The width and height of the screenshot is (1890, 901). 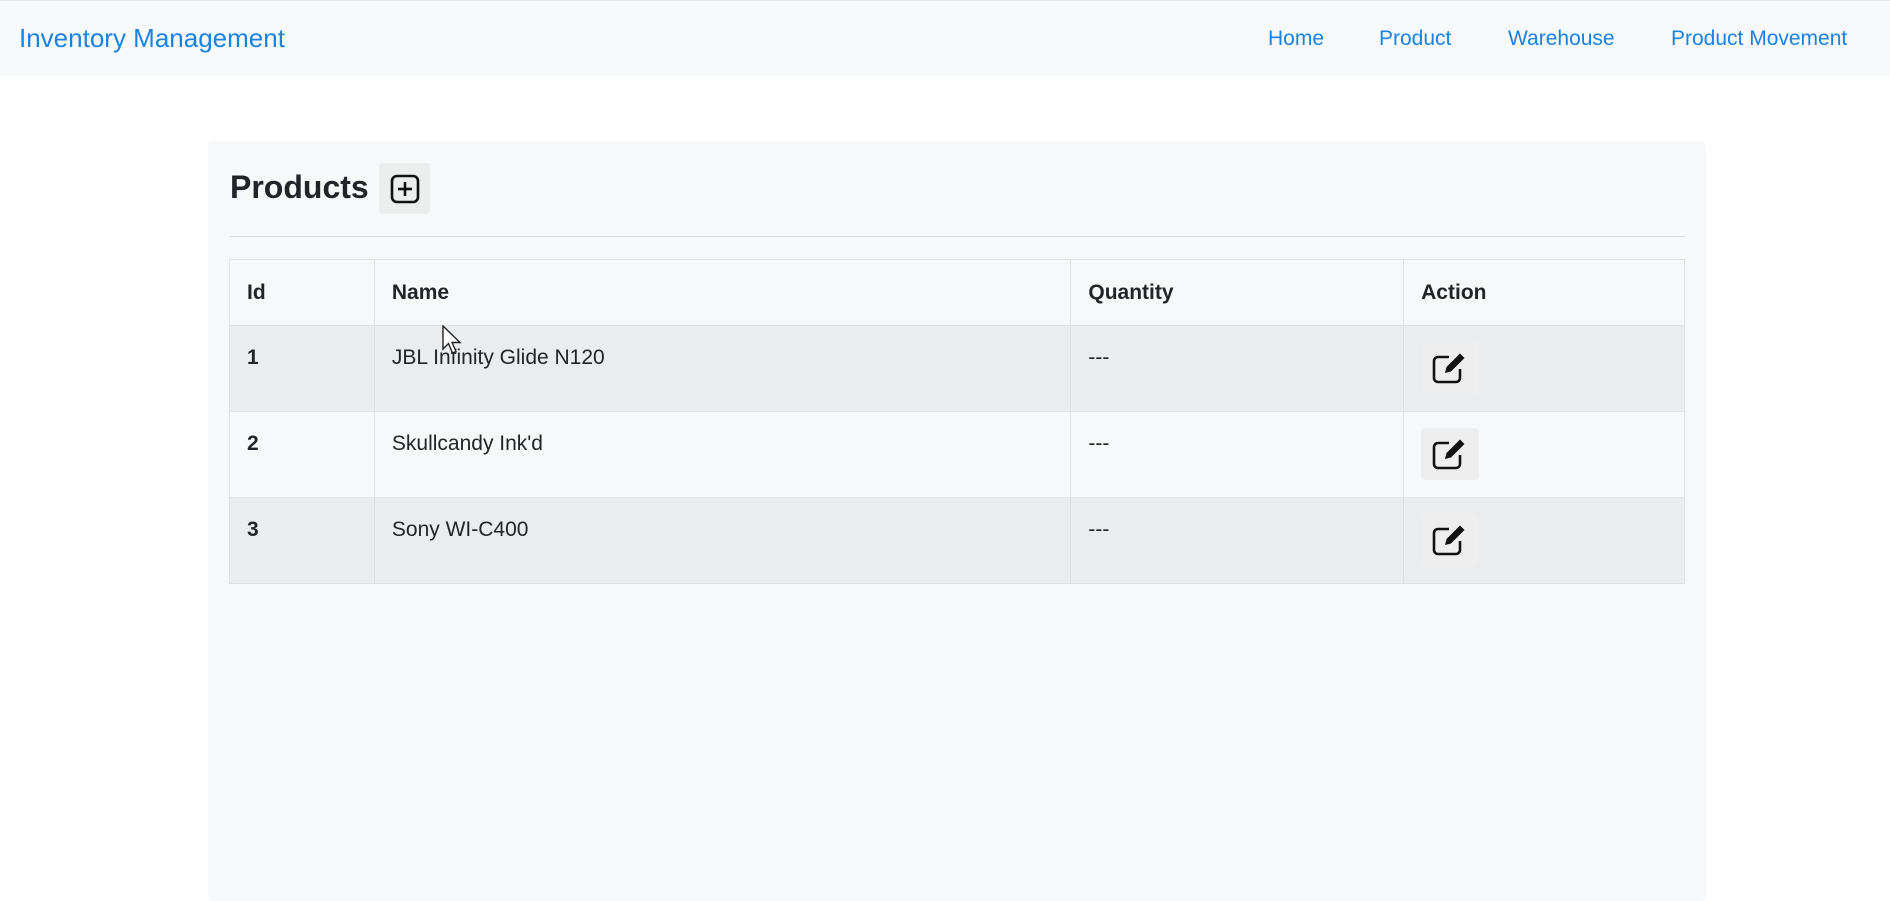 I want to click on add-product-button, so click(x=404, y=188).